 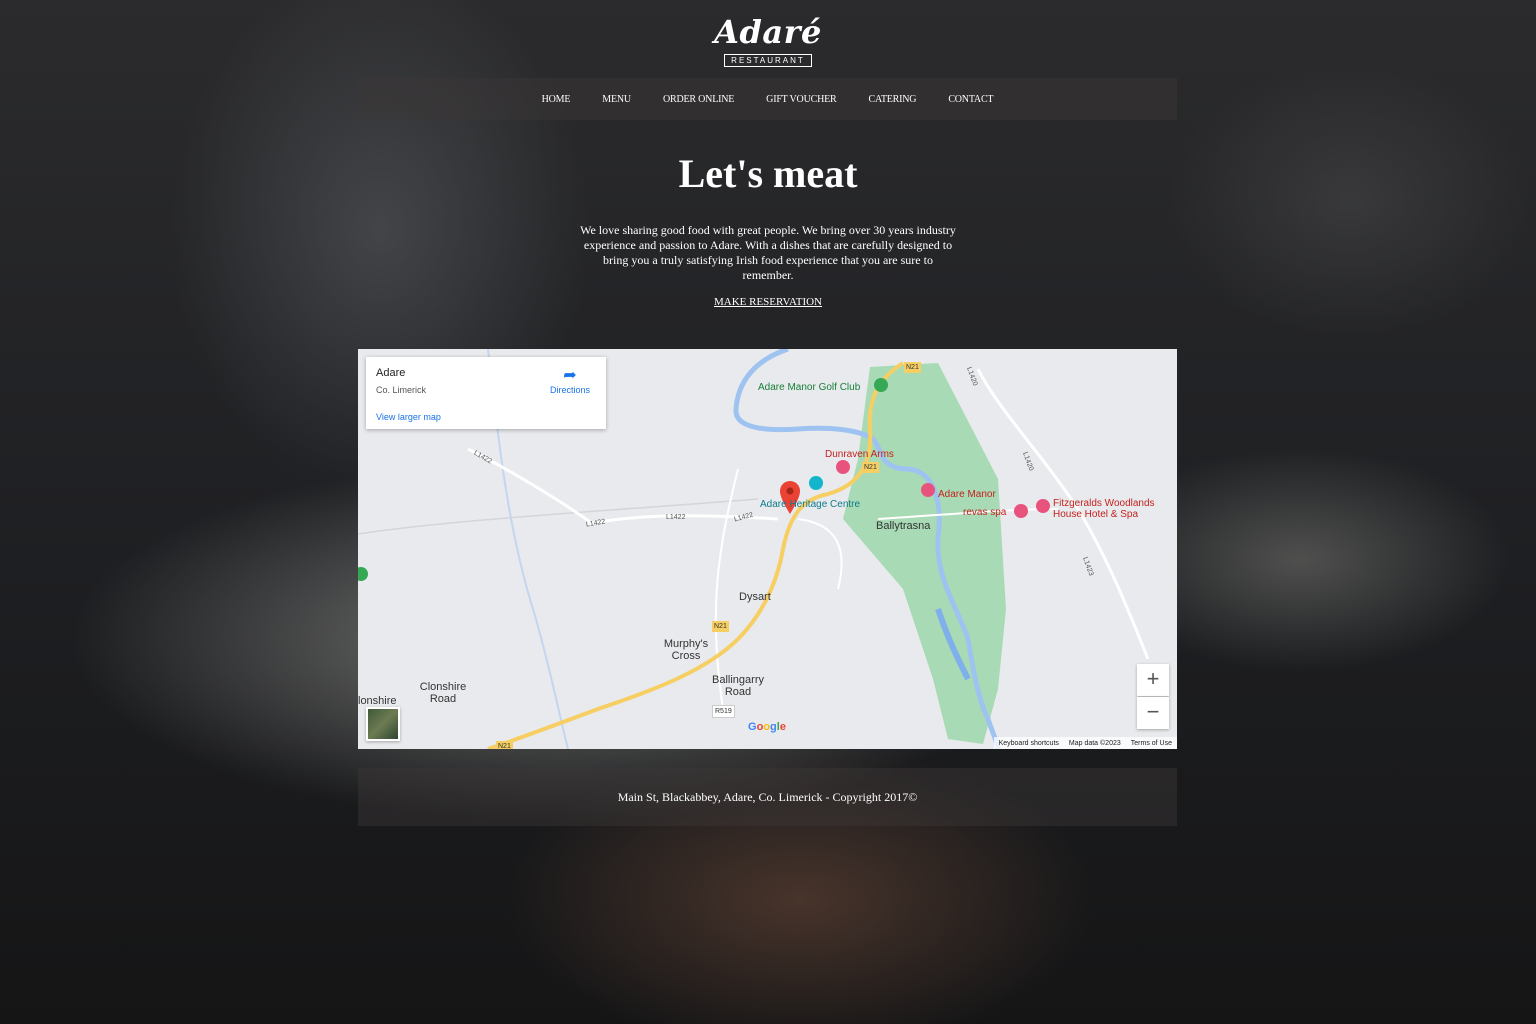 I want to click on n21-shield-4: N21, so click(x=504, y=745).